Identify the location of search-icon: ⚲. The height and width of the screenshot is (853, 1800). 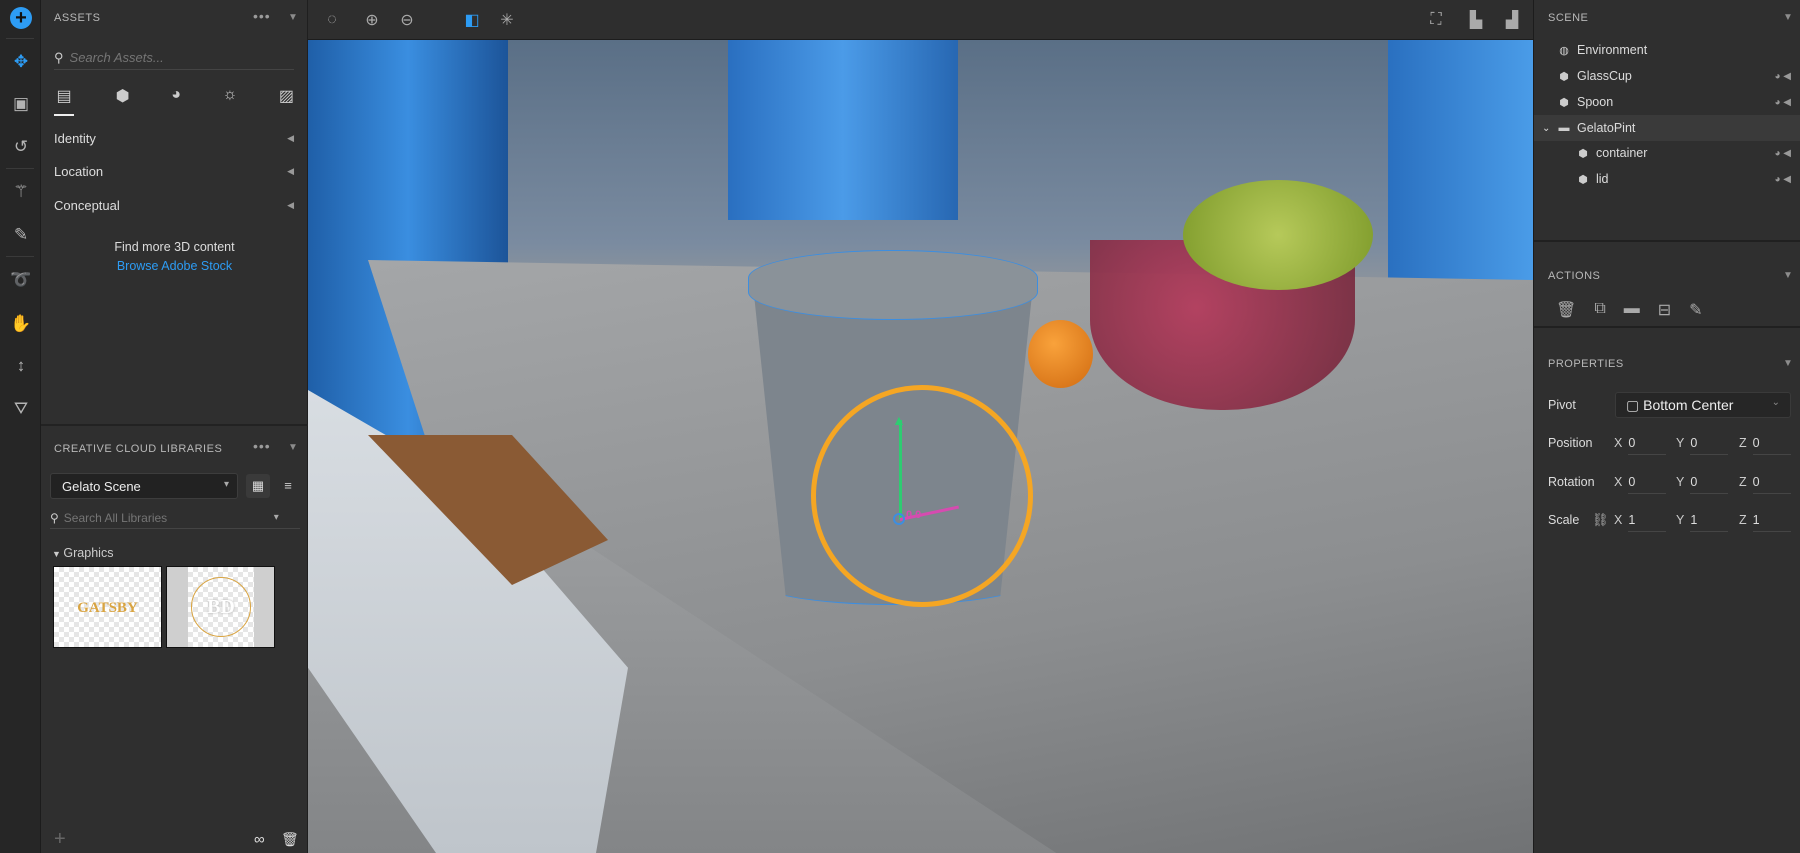
(59, 57).